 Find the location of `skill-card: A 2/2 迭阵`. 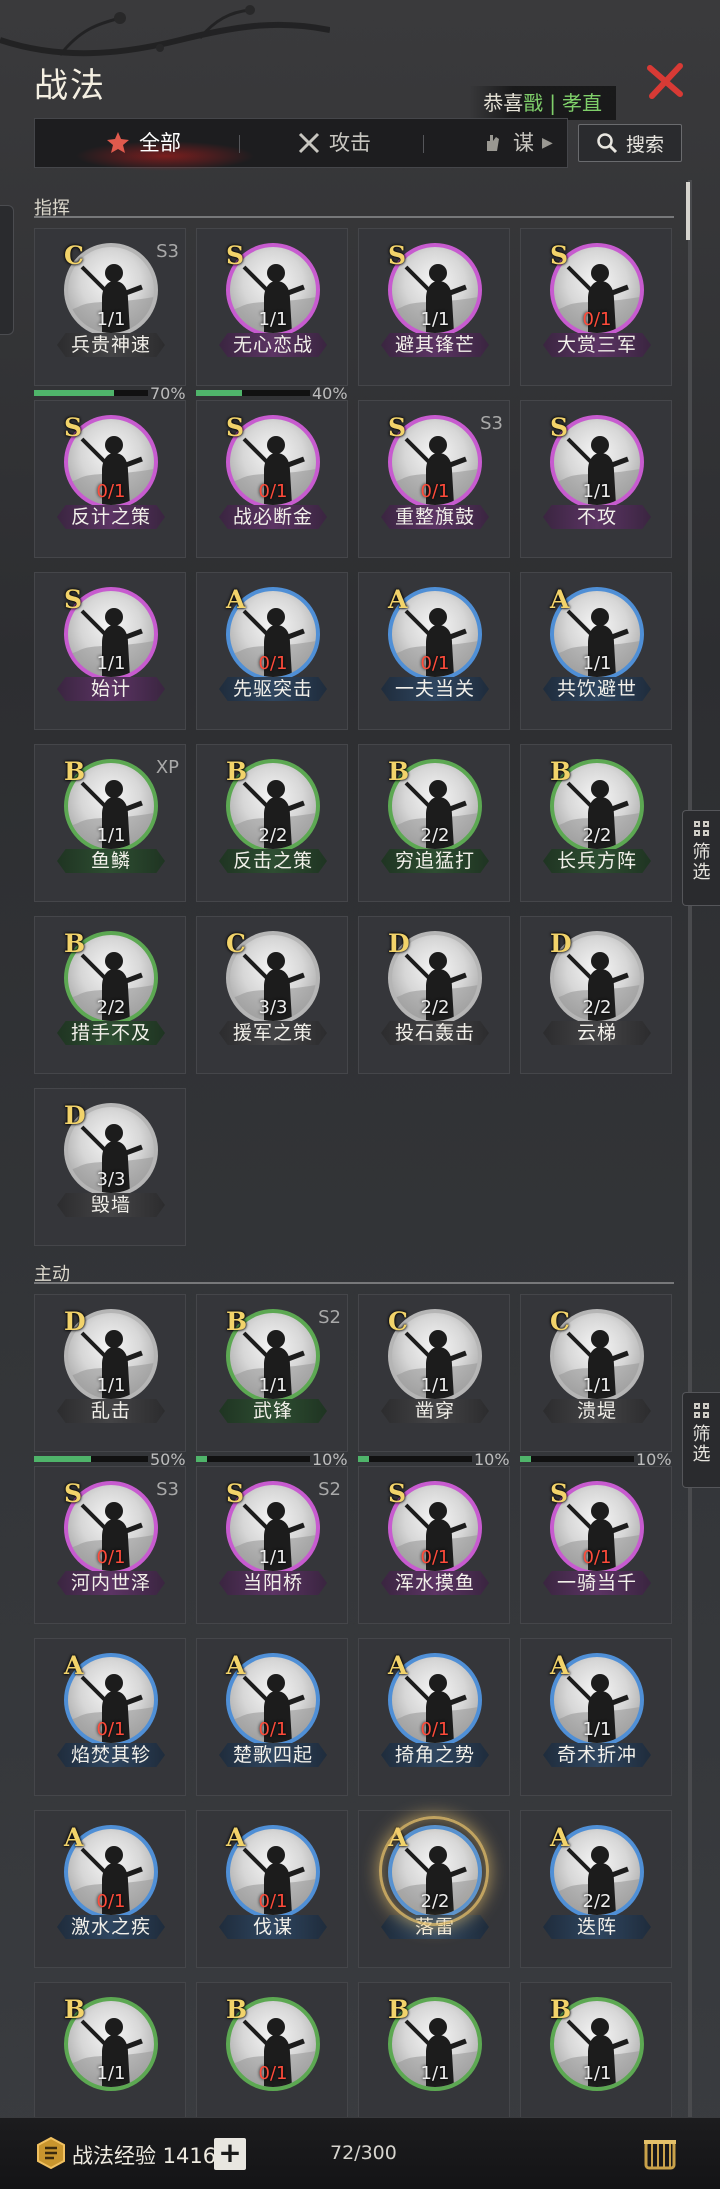

skill-card: A 2/2 迭阵 is located at coordinates (596, 1889).